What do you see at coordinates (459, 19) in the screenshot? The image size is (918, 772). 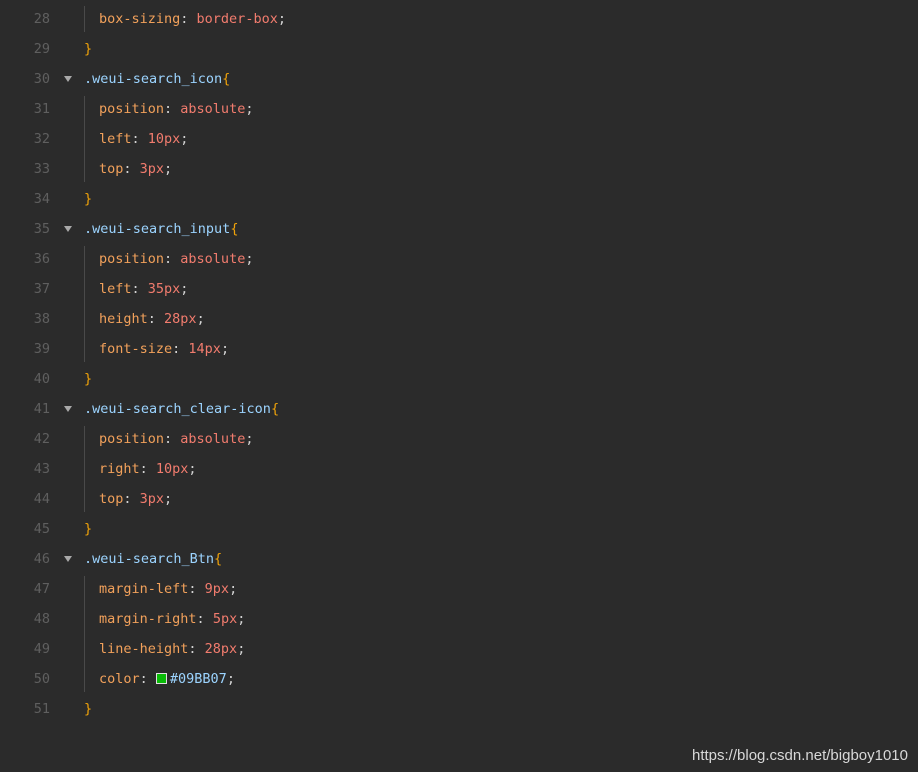 I see `code-line: 28 box-sizing: border-box;` at bounding box center [459, 19].